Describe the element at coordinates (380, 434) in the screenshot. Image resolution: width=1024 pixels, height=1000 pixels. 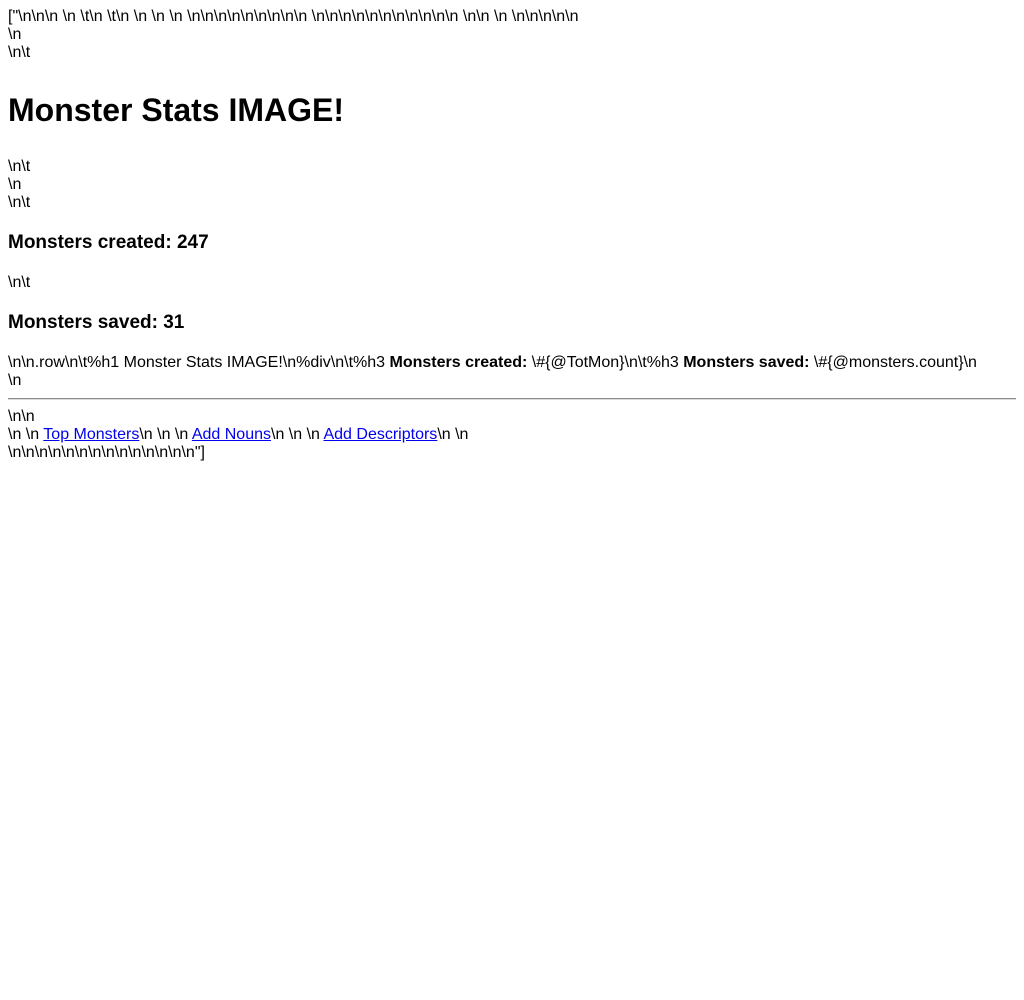
I see `add-descriptors-link: Add Descriptors` at that location.